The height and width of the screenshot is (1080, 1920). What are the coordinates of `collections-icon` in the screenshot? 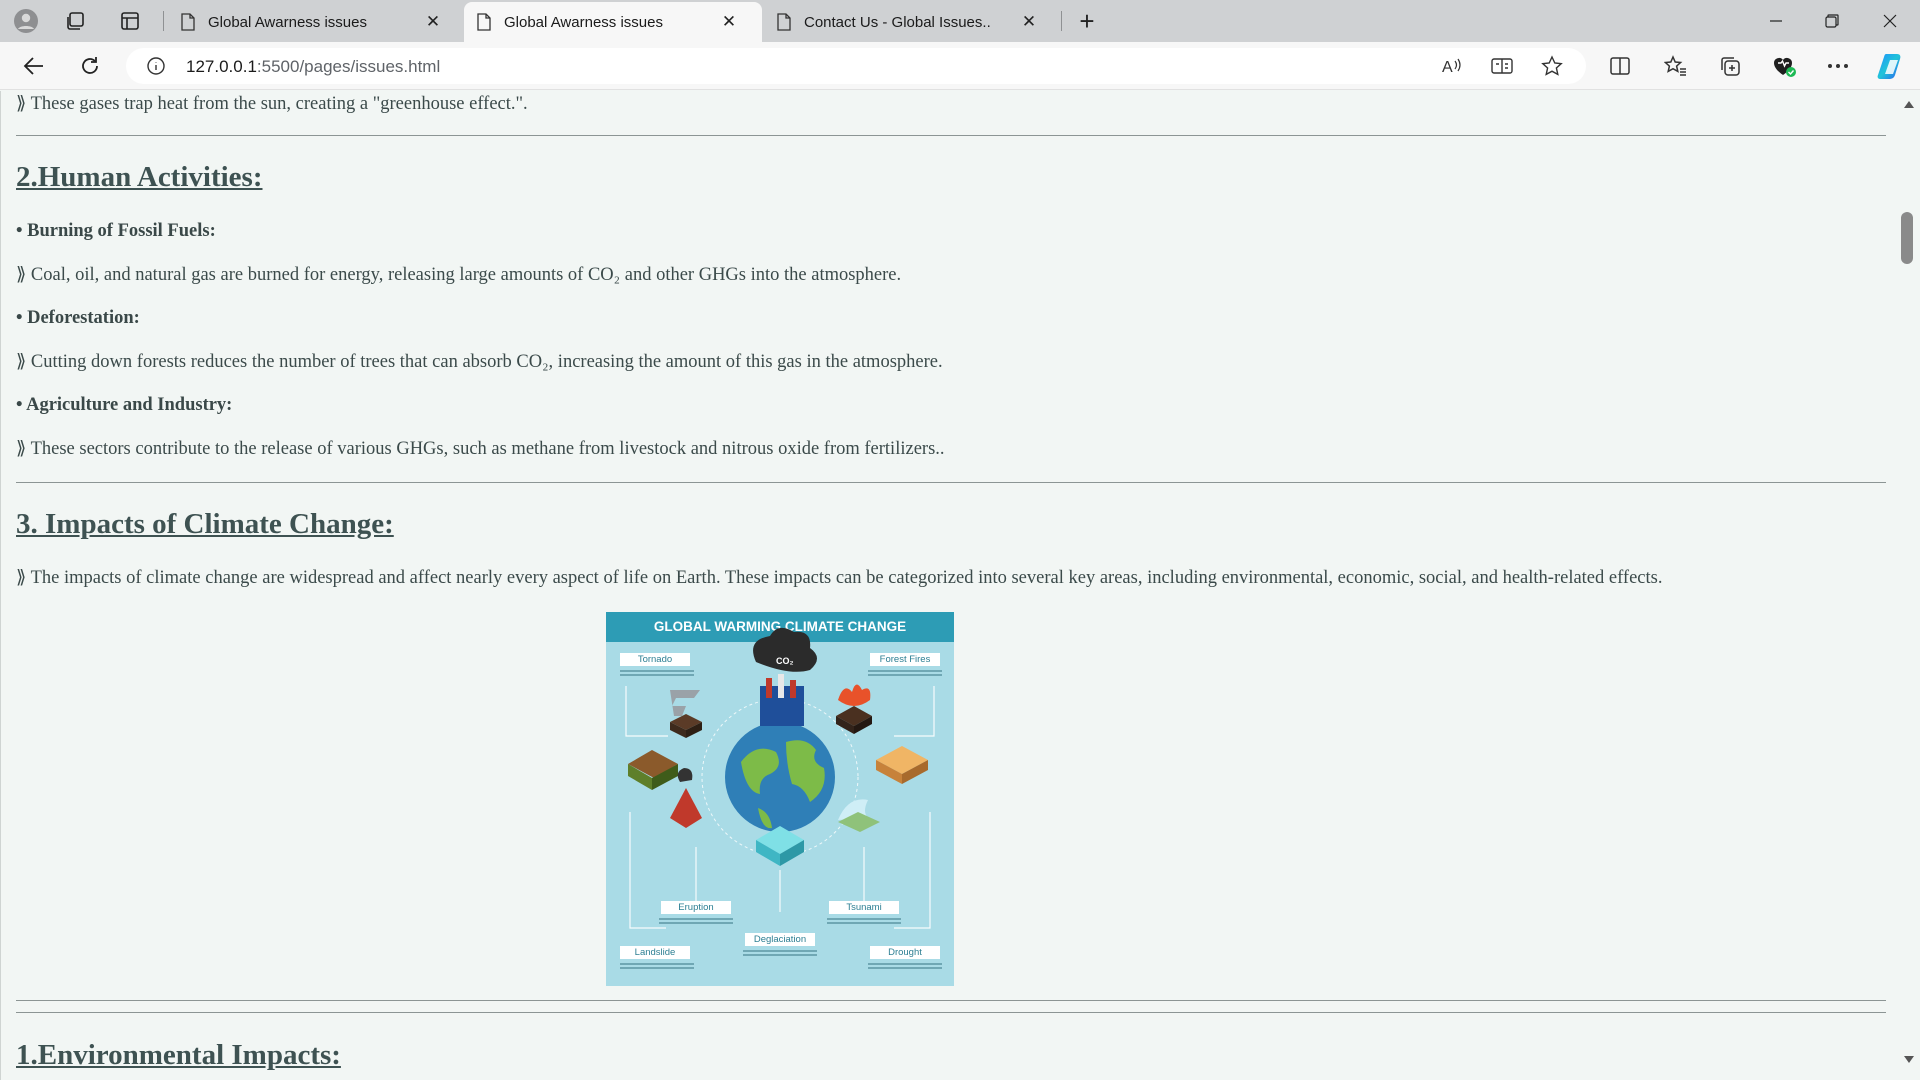 It's located at (1730, 66).